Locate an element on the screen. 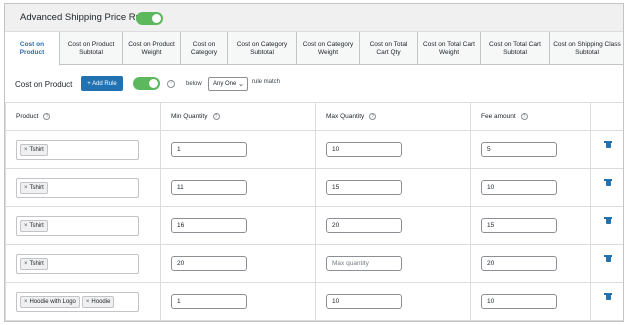  max-qty-cell: 15 is located at coordinates (393, 187).